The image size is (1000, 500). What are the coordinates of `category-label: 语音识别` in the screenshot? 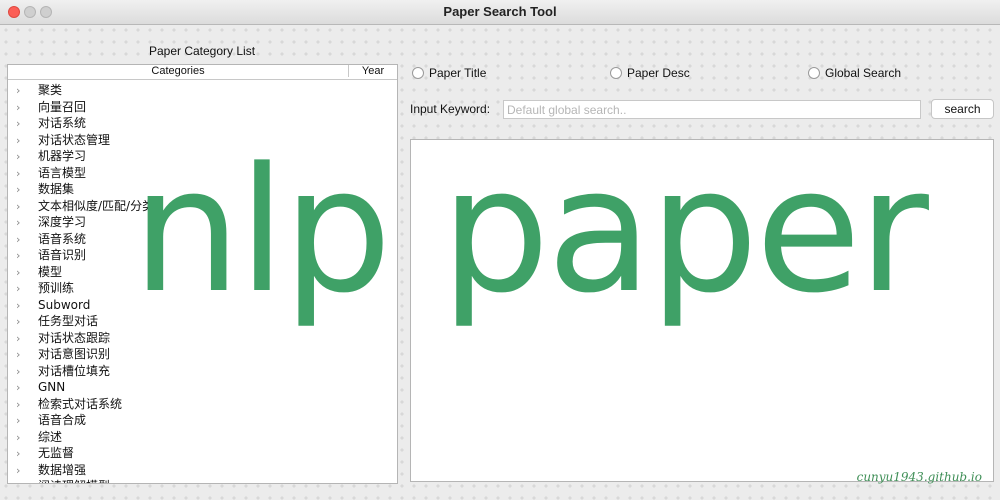 It's located at (62, 255).